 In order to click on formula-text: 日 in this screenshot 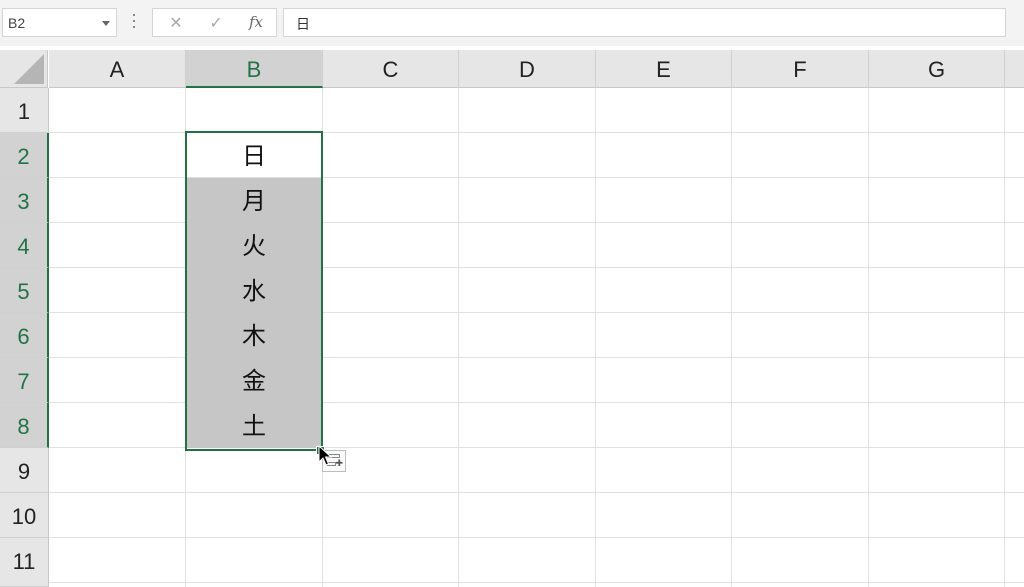, I will do `click(303, 25)`.